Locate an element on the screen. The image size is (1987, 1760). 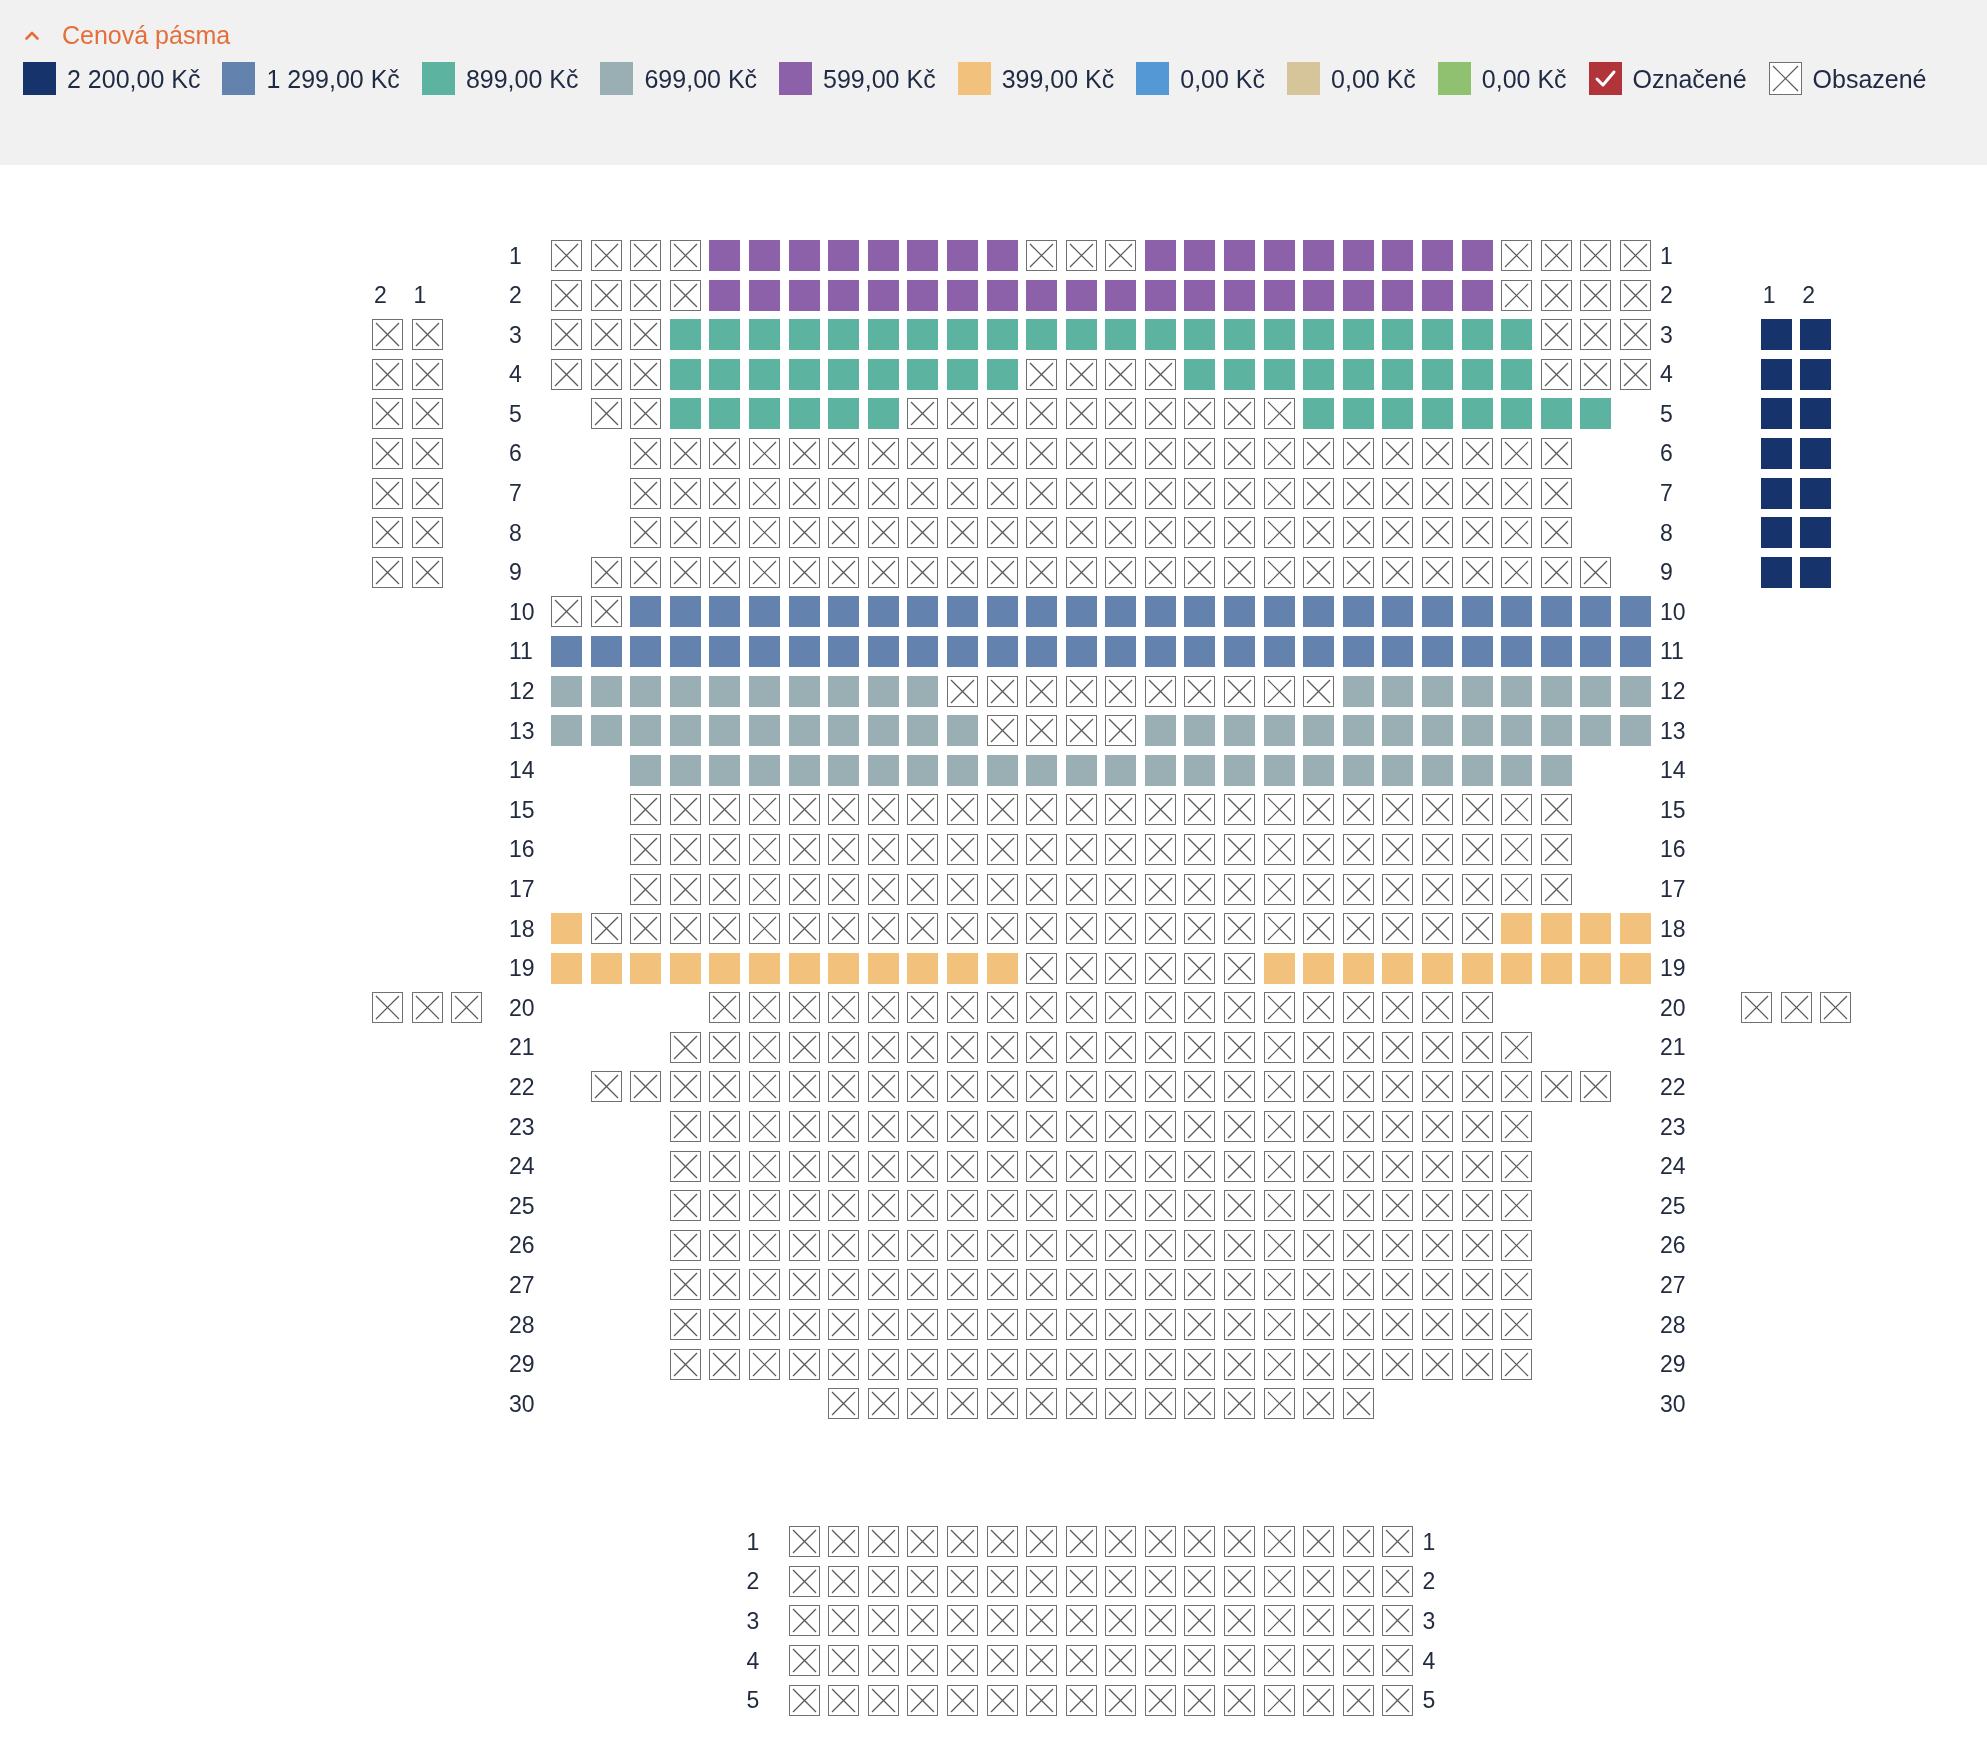
legend-label: 599,00 Kč is located at coordinates (879, 78).